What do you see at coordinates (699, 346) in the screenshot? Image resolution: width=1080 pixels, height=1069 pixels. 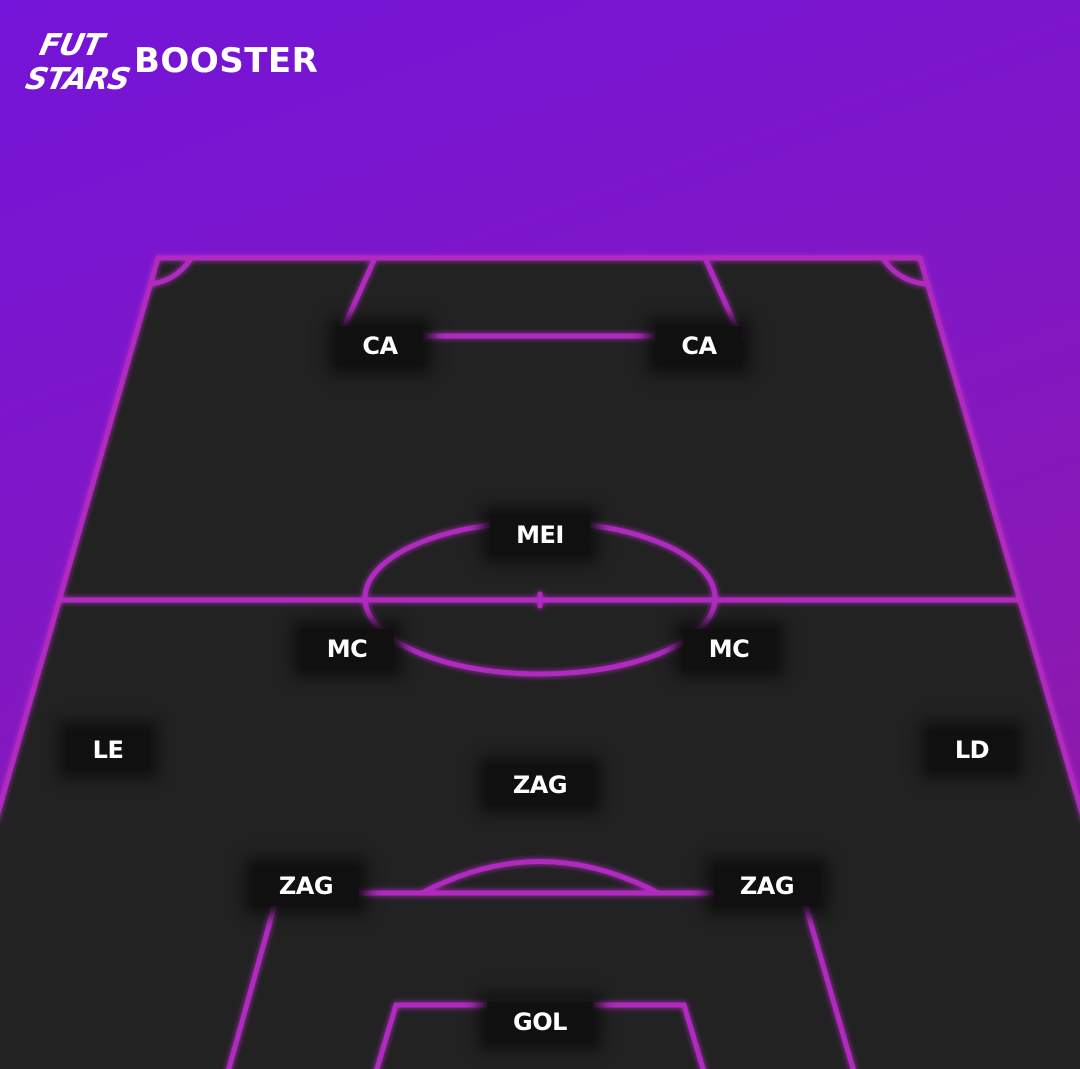 I see `position-ca-right: CA` at bounding box center [699, 346].